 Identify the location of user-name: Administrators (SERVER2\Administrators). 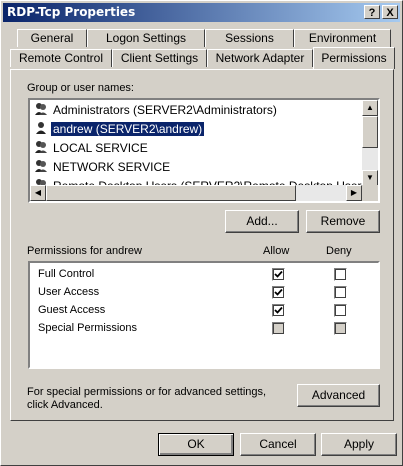
(165, 110).